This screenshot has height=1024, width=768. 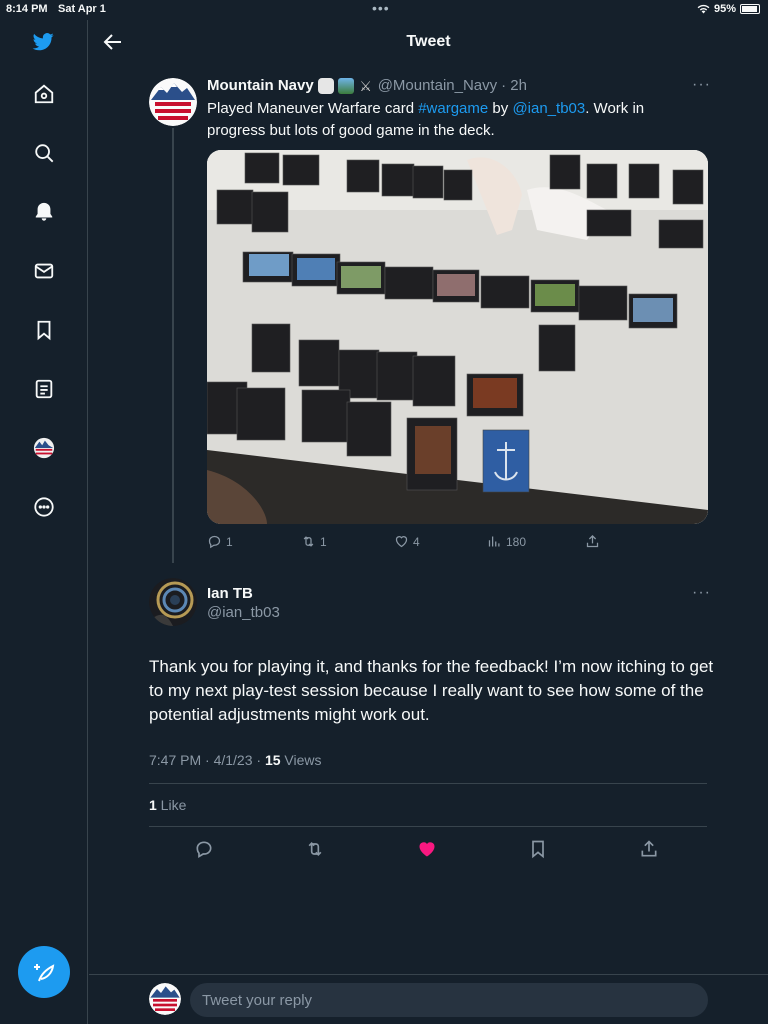 I want to click on status-bar: 8:14 PM Sat Apr 1 ••• 95%, so click(x=384, y=10).